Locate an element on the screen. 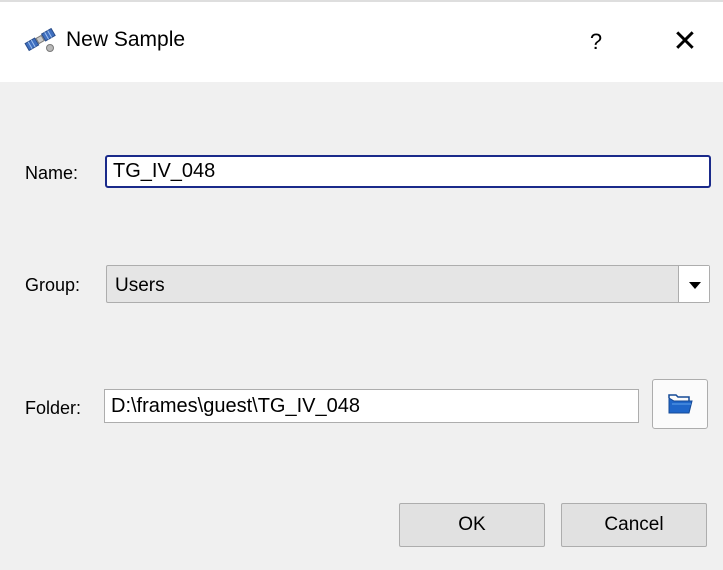 The height and width of the screenshot is (570, 723). help-button: ? is located at coordinates (596, 42).